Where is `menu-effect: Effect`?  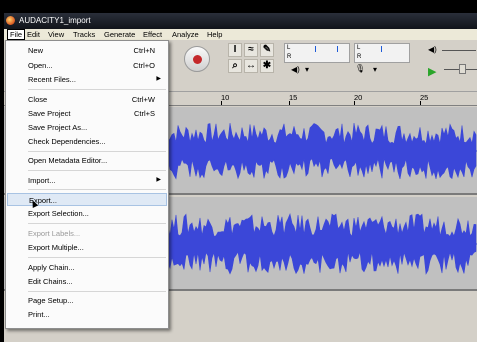
menu-effect: Effect is located at coordinates (152, 34).